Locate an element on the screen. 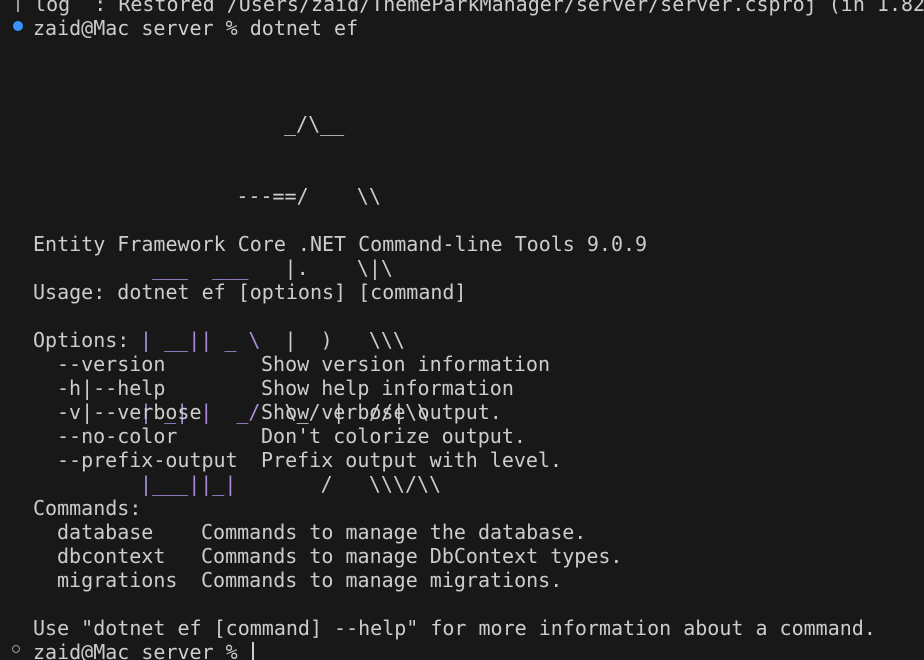 This screenshot has height=660, width=924. option-flag: --prefix-output is located at coordinates (147, 460).